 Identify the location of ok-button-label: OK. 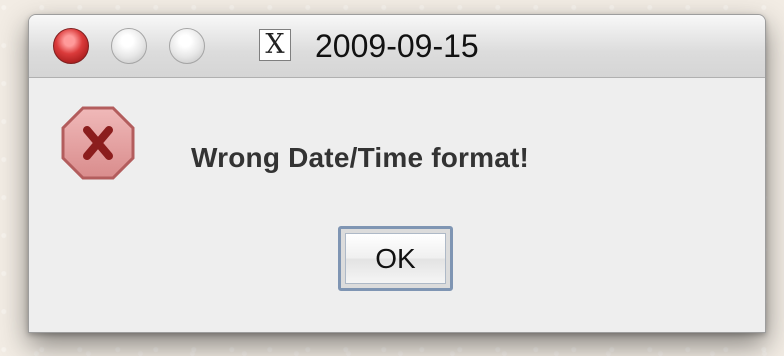
(395, 258).